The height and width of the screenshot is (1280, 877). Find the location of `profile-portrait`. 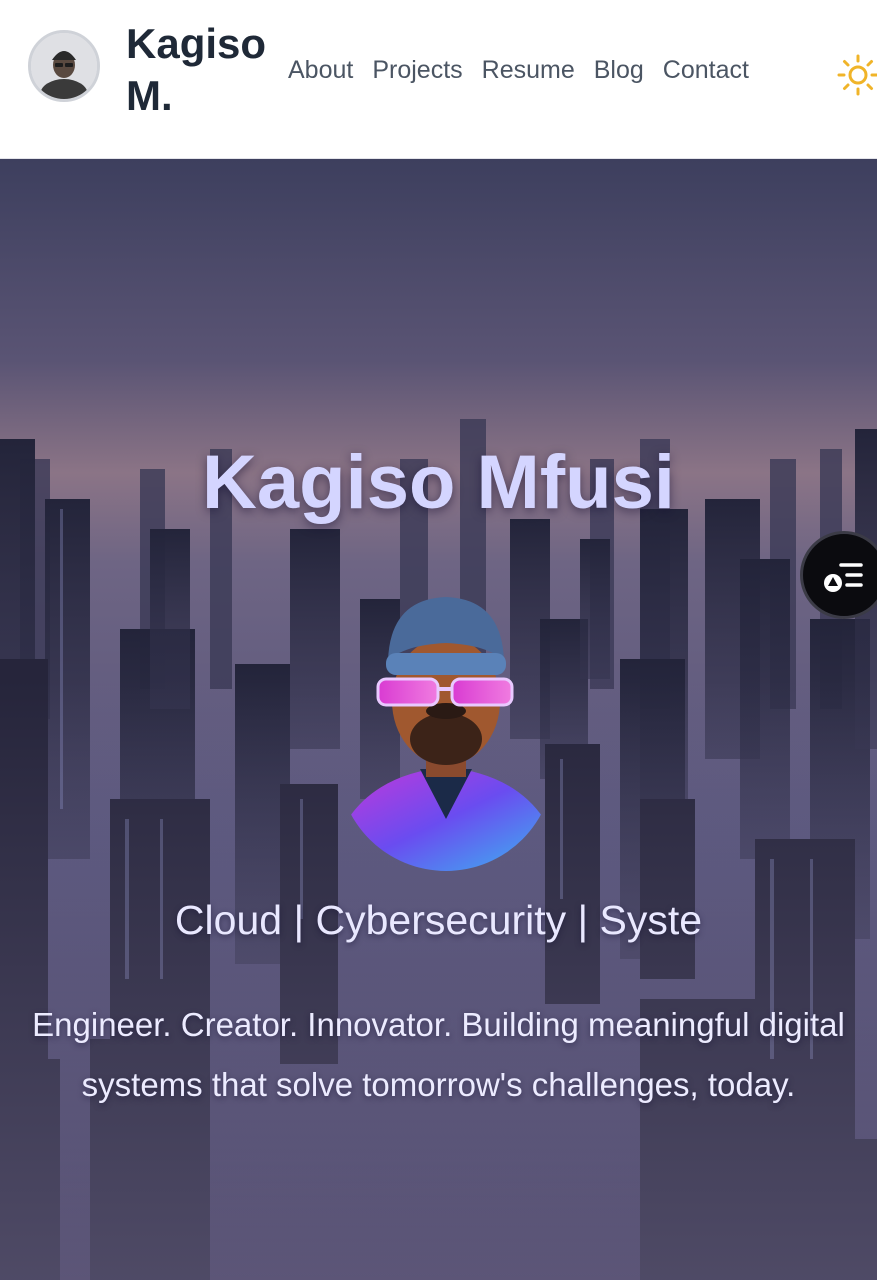

profile-portrait is located at coordinates (446, 730).